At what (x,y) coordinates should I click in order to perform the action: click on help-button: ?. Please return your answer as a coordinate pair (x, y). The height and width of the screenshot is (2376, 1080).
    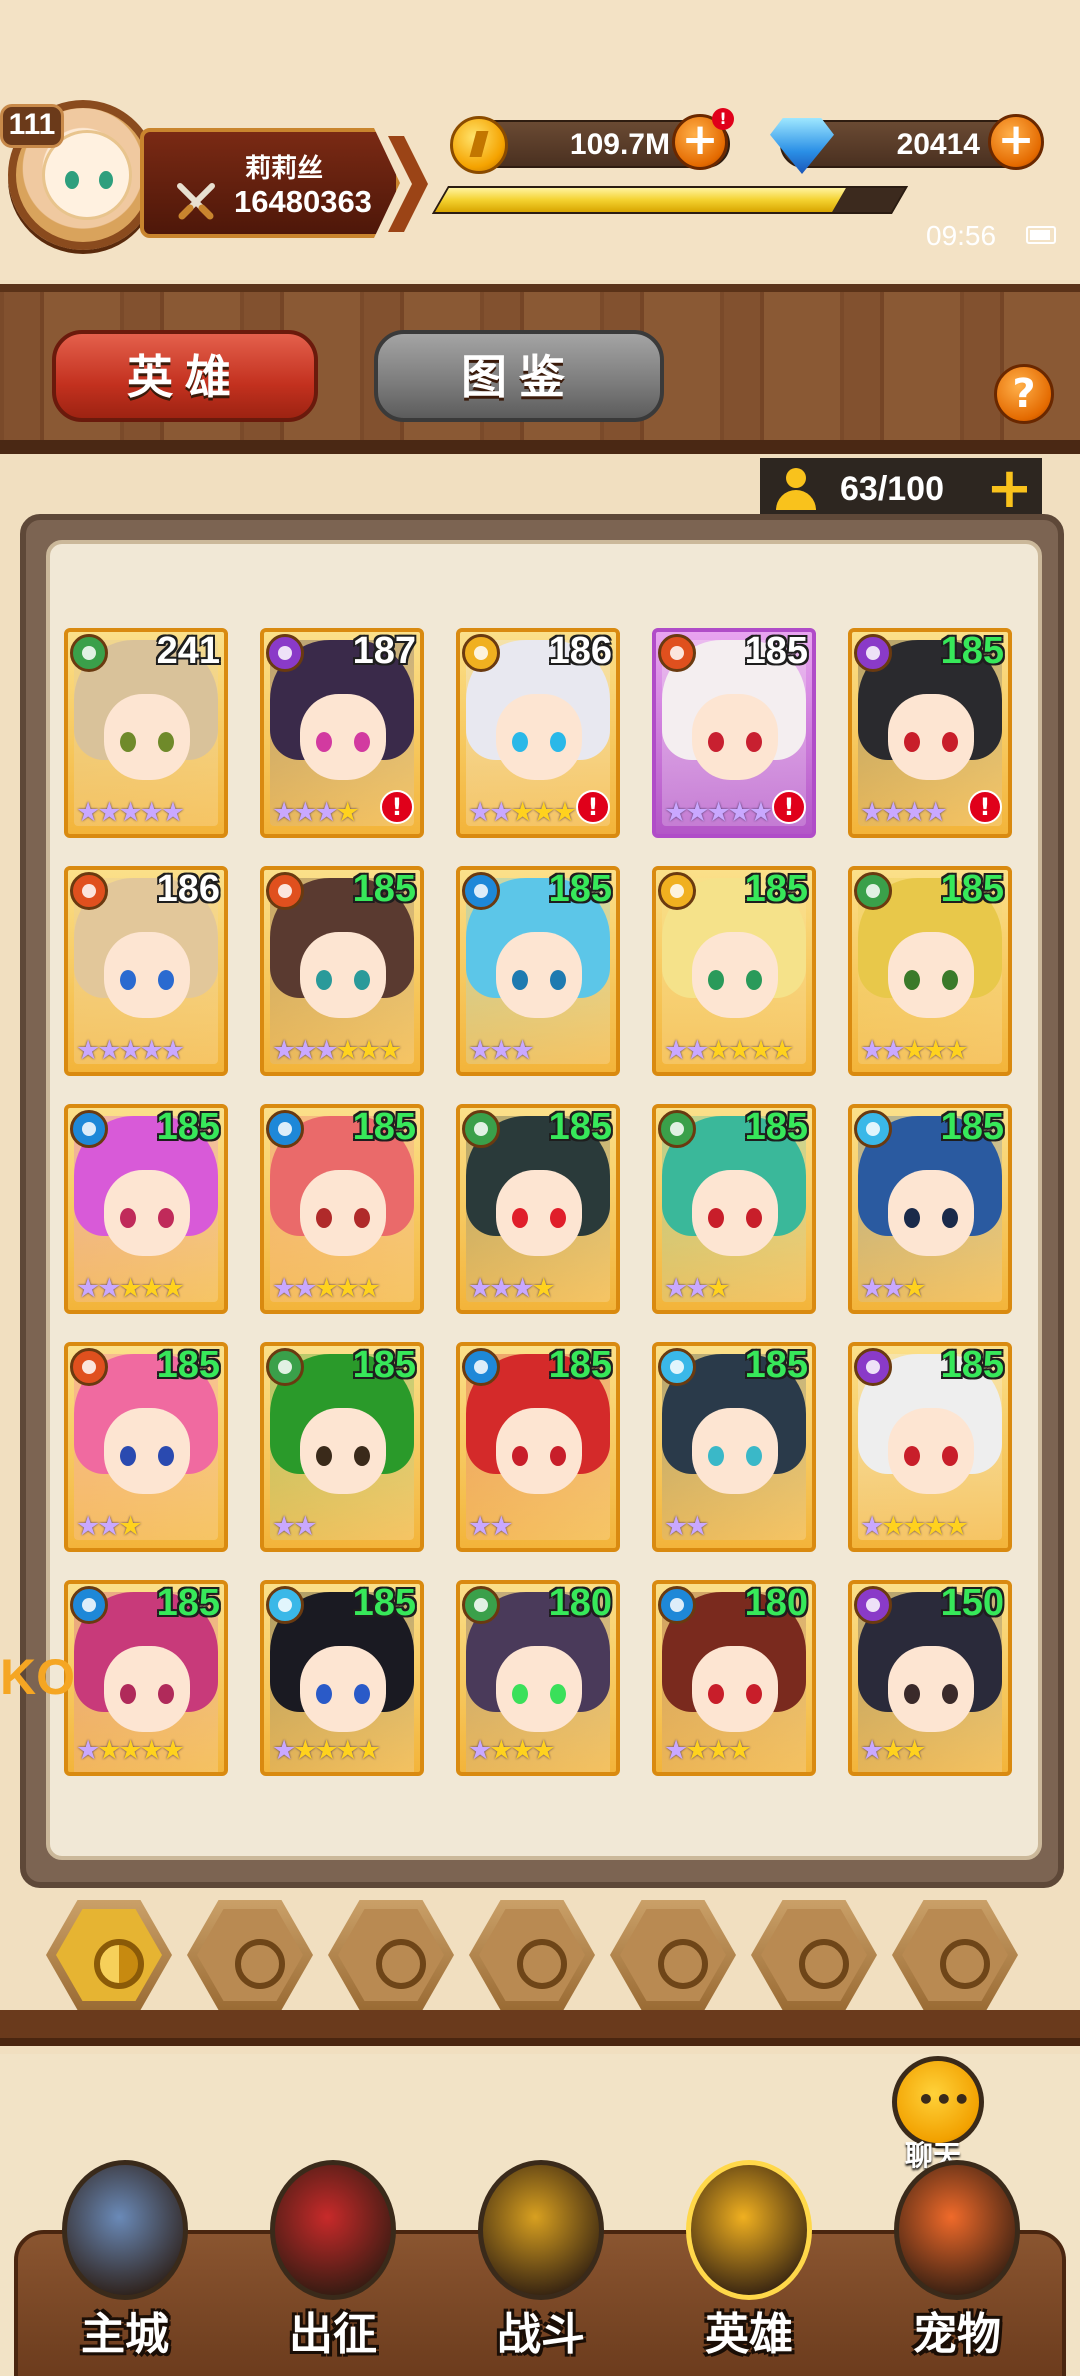
    Looking at the image, I should click on (1024, 394).